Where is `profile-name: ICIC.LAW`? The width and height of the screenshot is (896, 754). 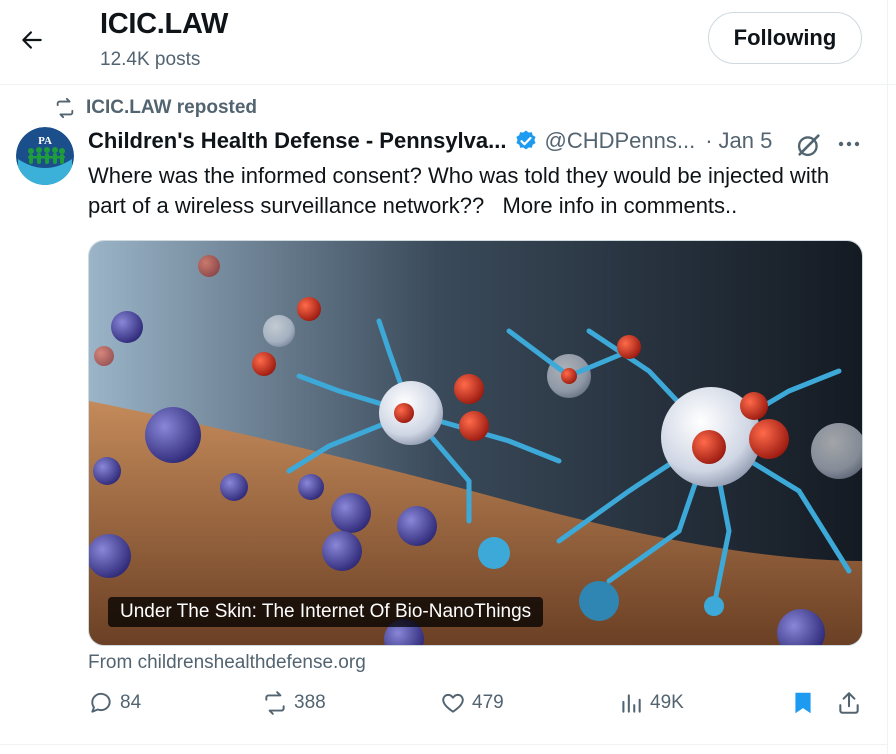 profile-name: ICIC.LAW is located at coordinates (164, 24).